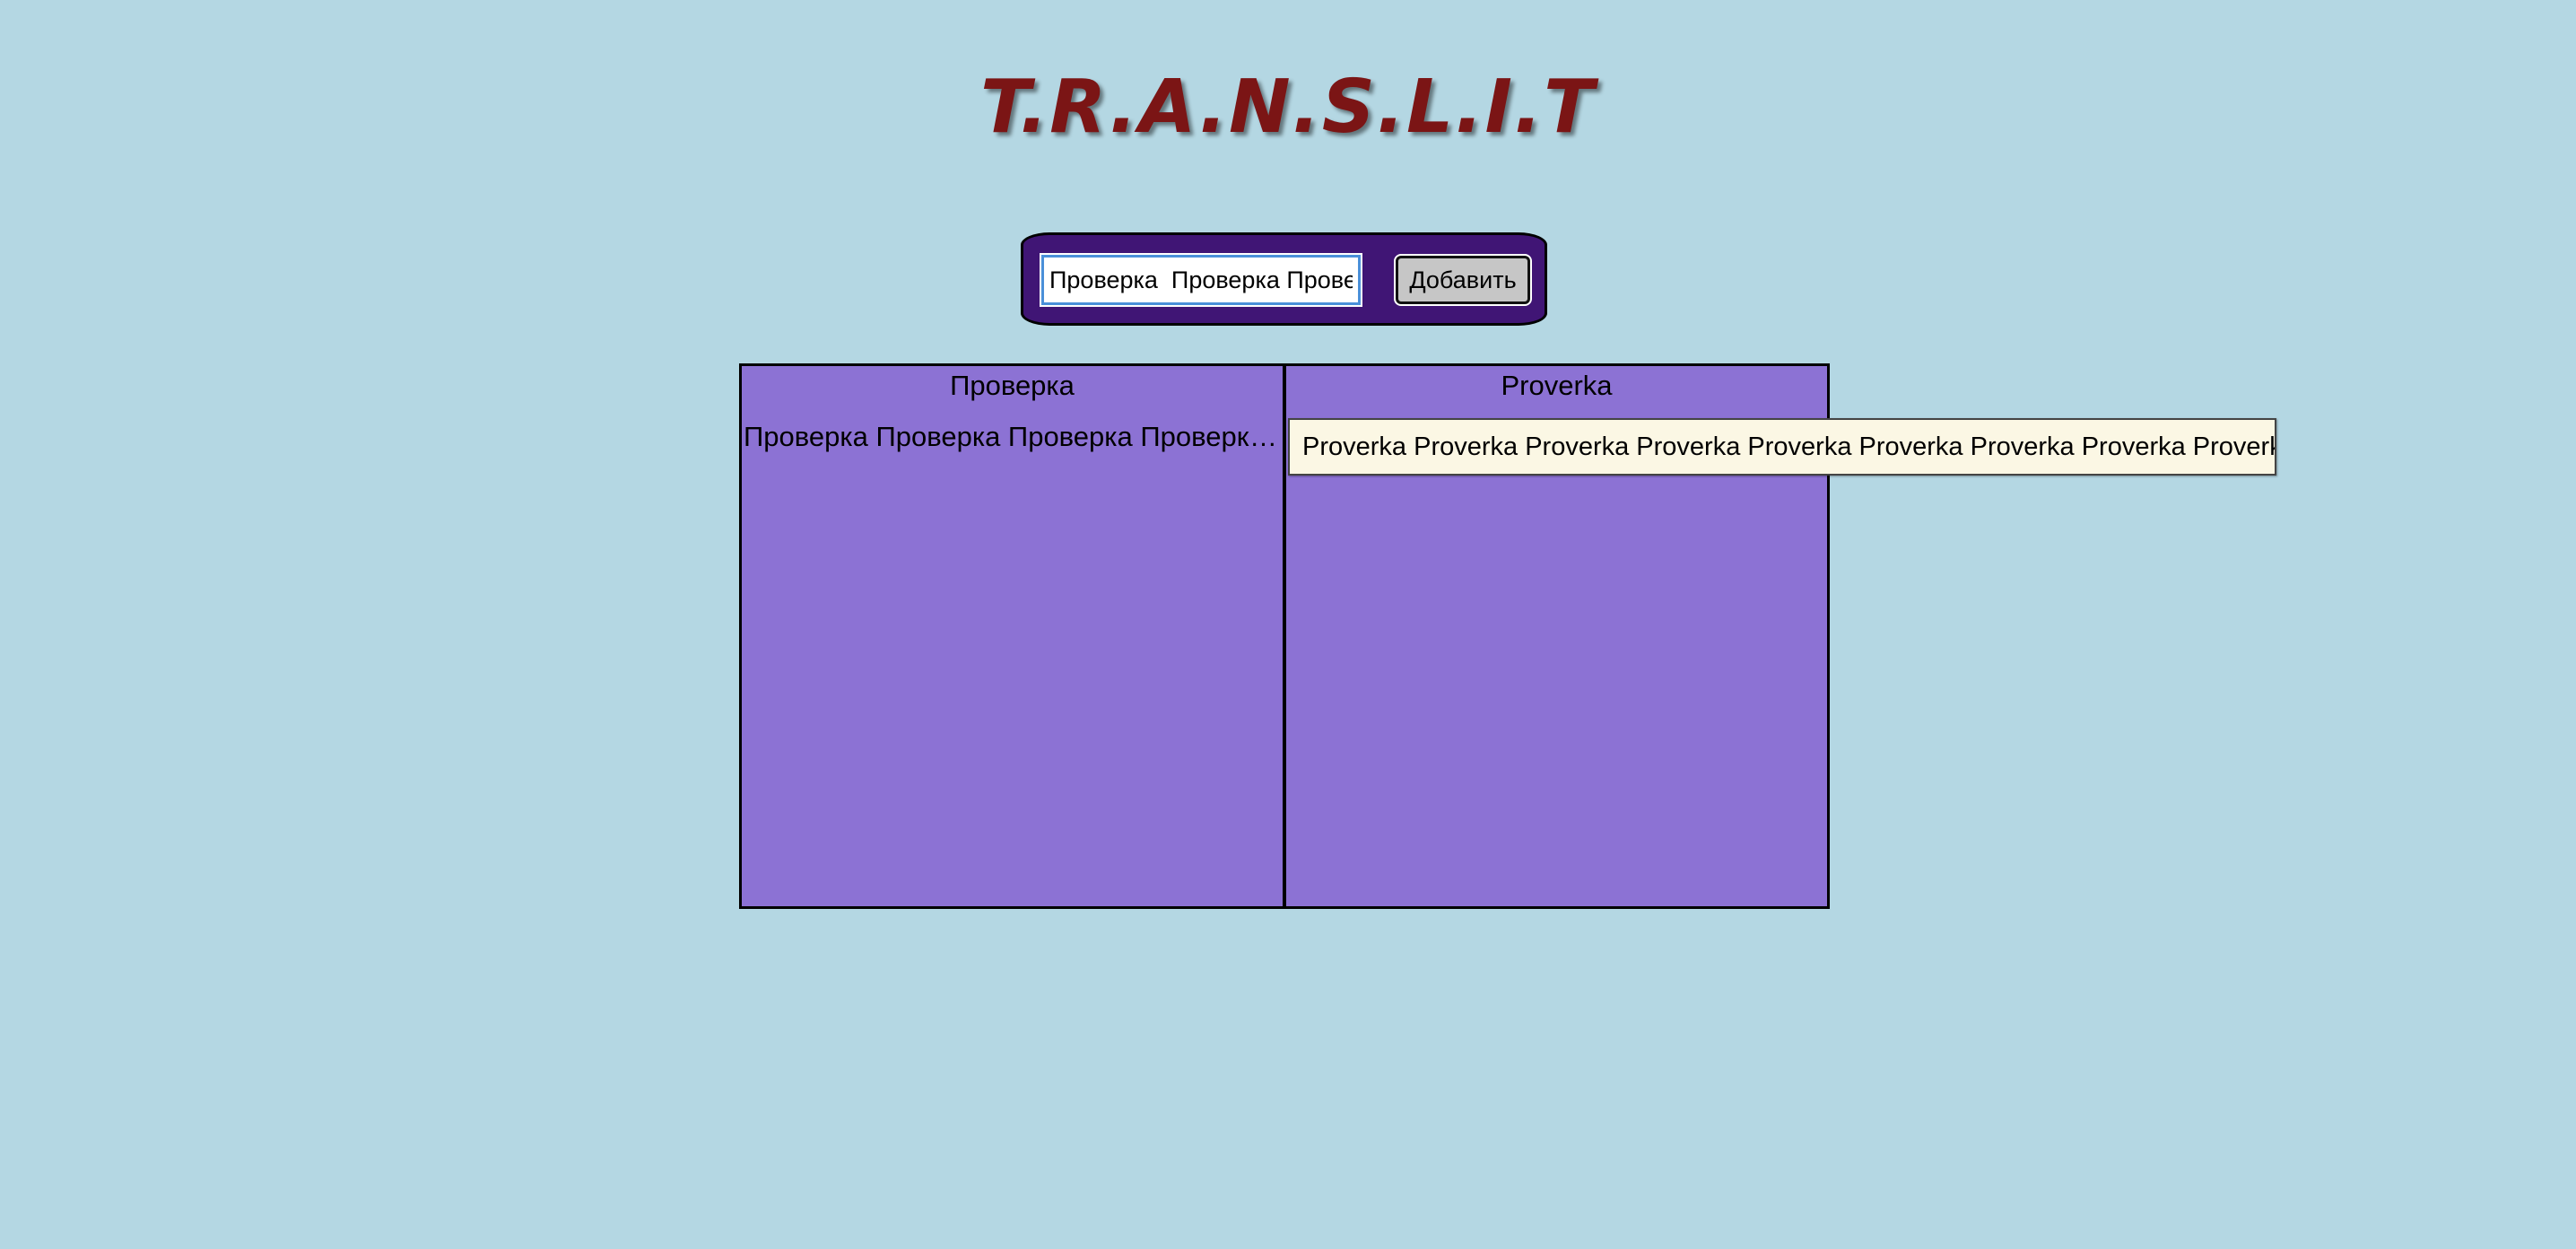 This screenshot has height=1249, width=2576. What do you see at coordinates (1288, 107) in the screenshot?
I see `app-title: T.R.A.N.S.L.I.T` at bounding box center [1288, 107].